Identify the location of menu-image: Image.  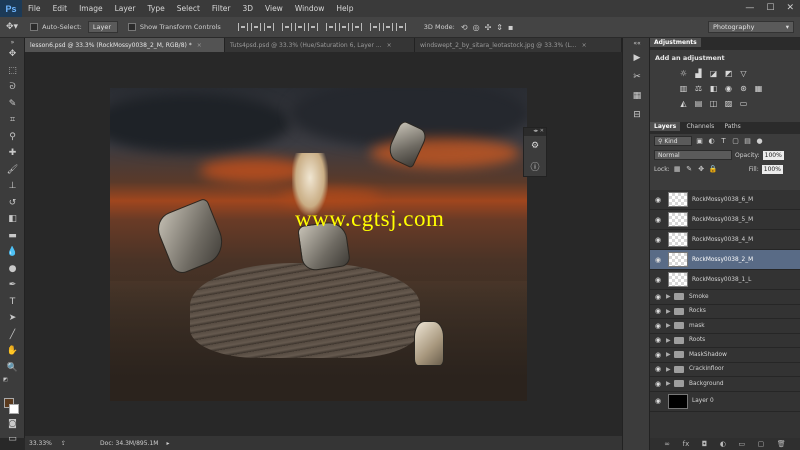
(91, 8).